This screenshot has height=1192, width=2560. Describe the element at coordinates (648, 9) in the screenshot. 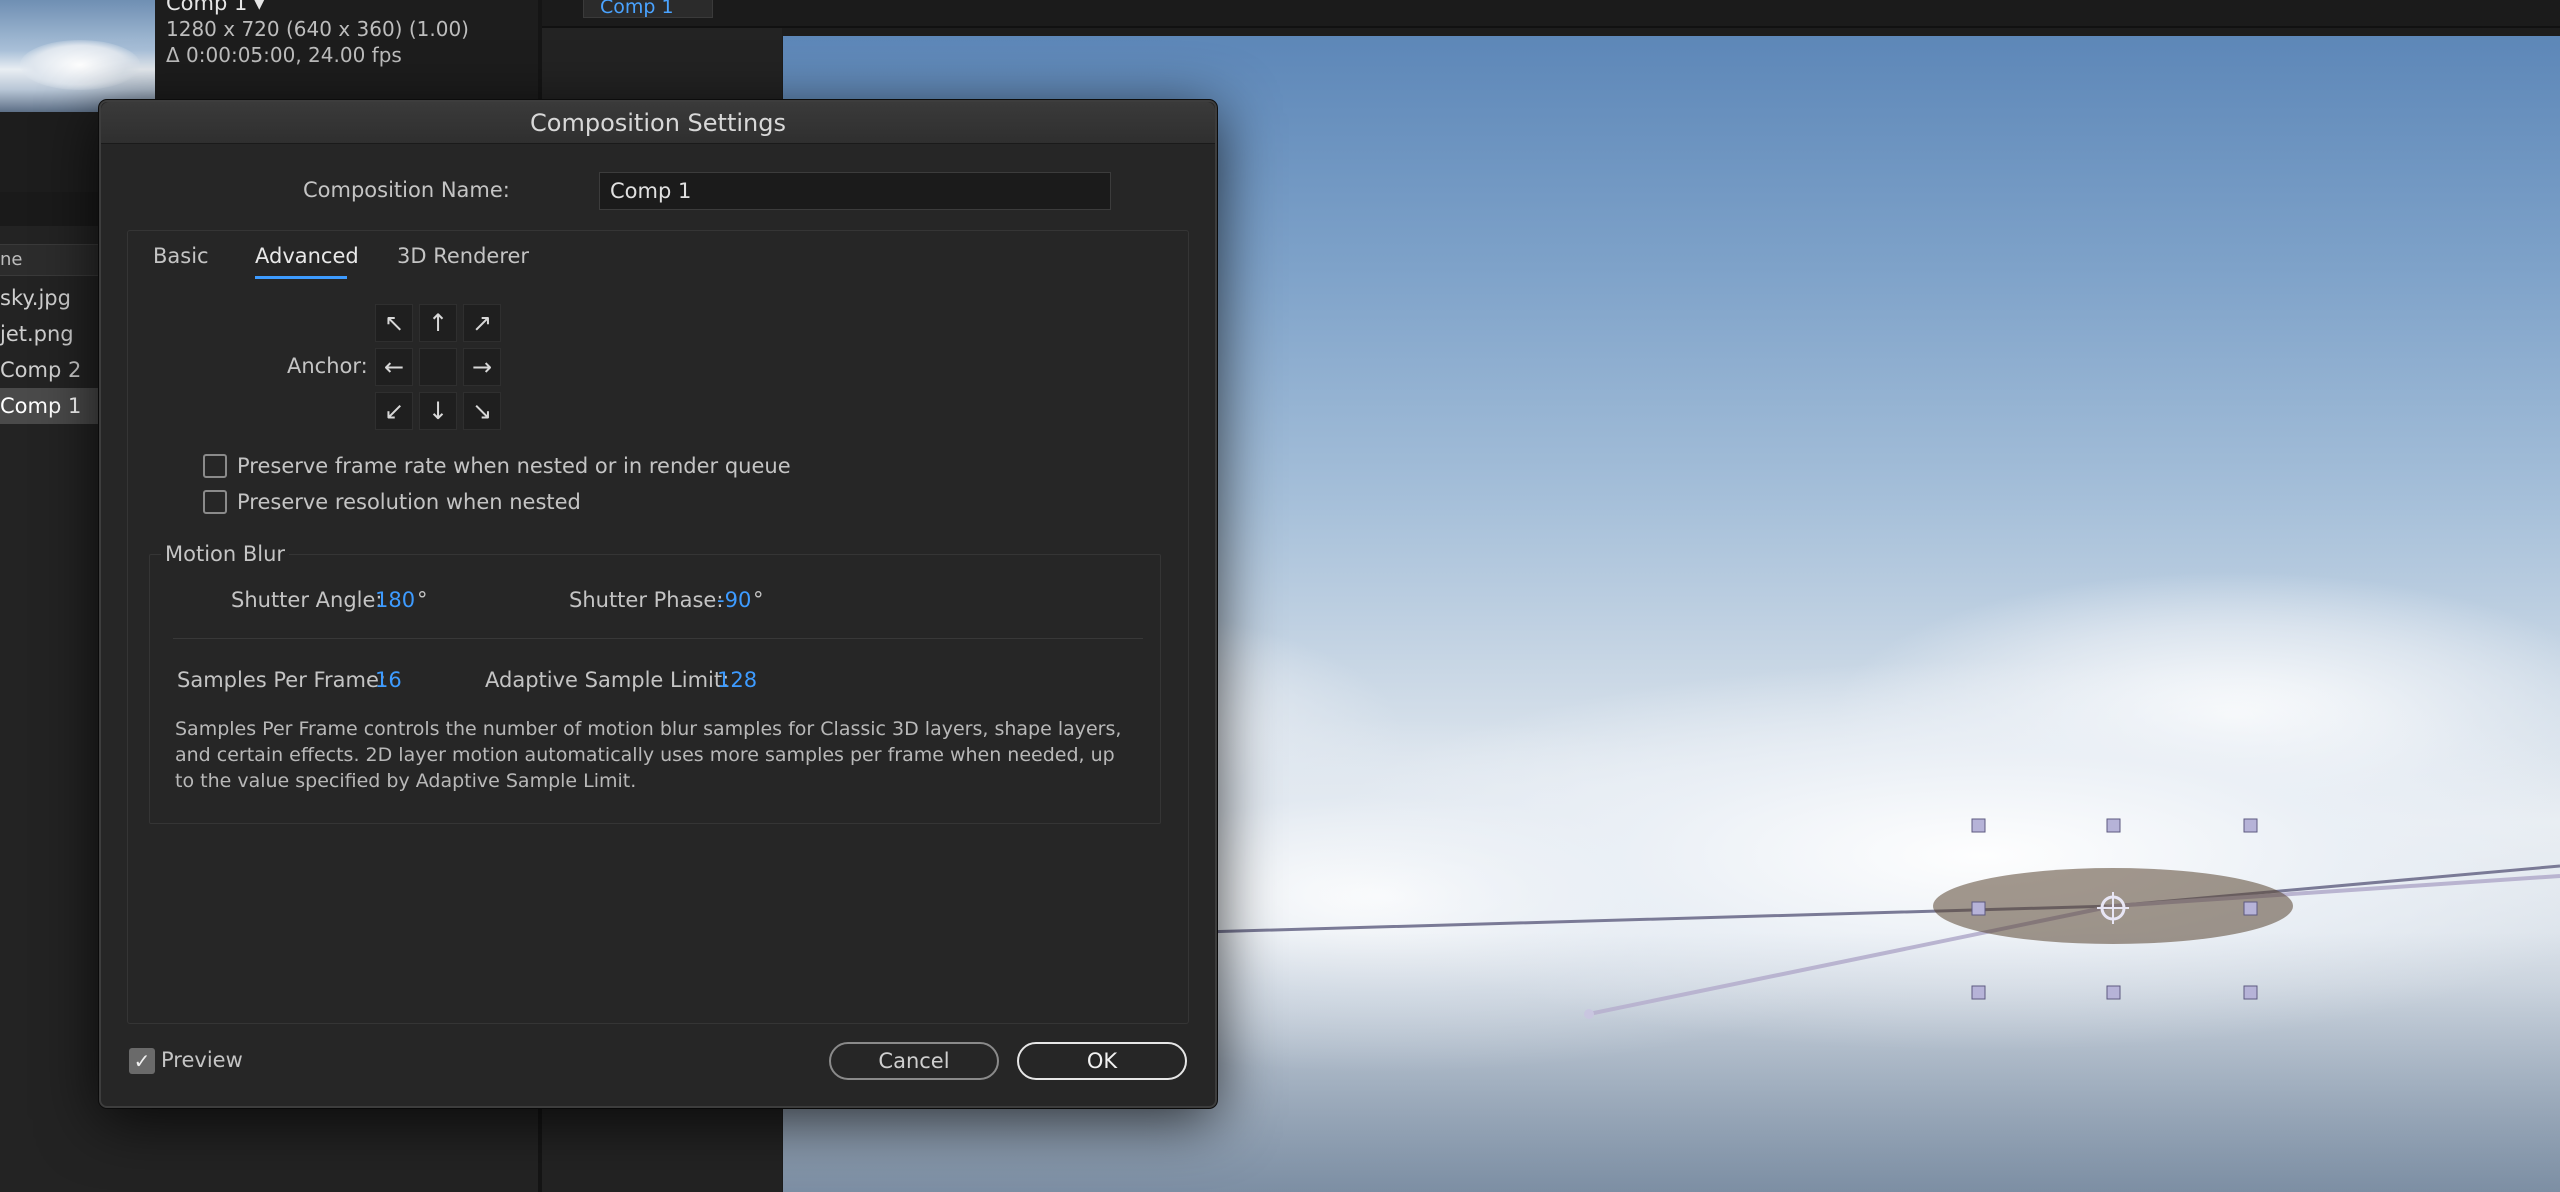

I see `tab-comp-viewer: Comp 1` at that location.